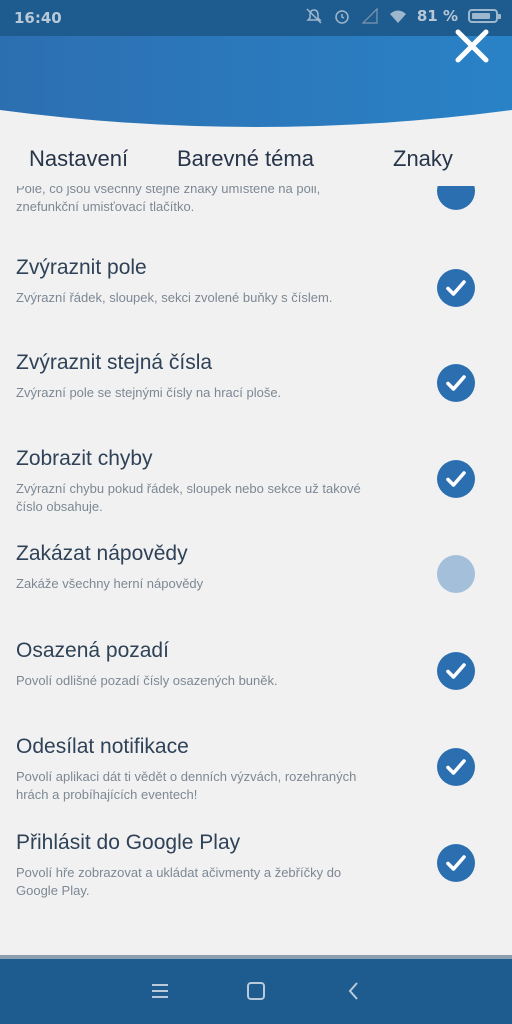  I want to click on tab-bar: Nastavení Barevné téma Znaky, so click(256, 162).